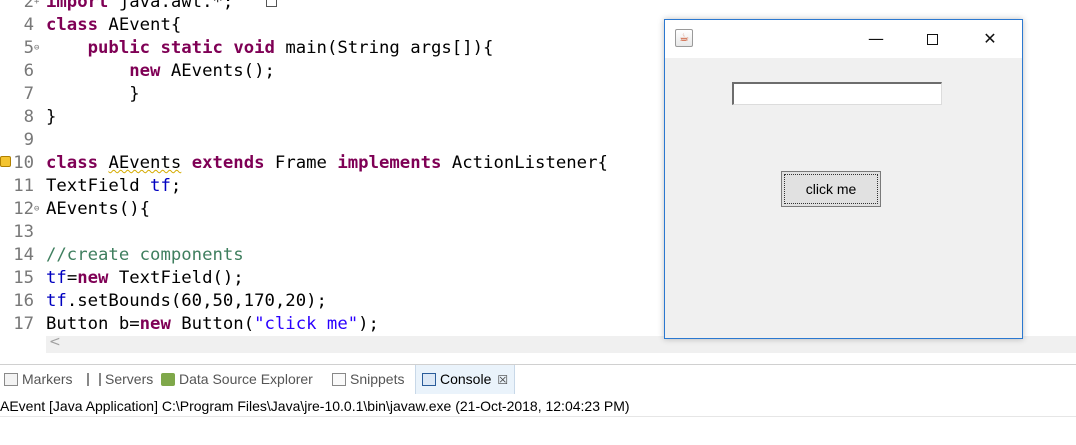  Describe the element at coordinates (429, 379) in the screenshot. I see `console-icon` at that location.